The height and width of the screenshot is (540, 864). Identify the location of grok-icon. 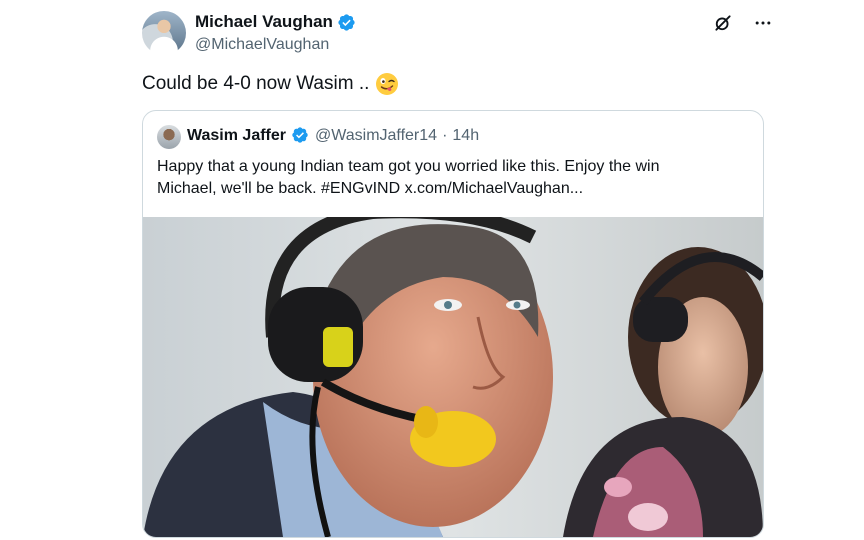
(723, 23).